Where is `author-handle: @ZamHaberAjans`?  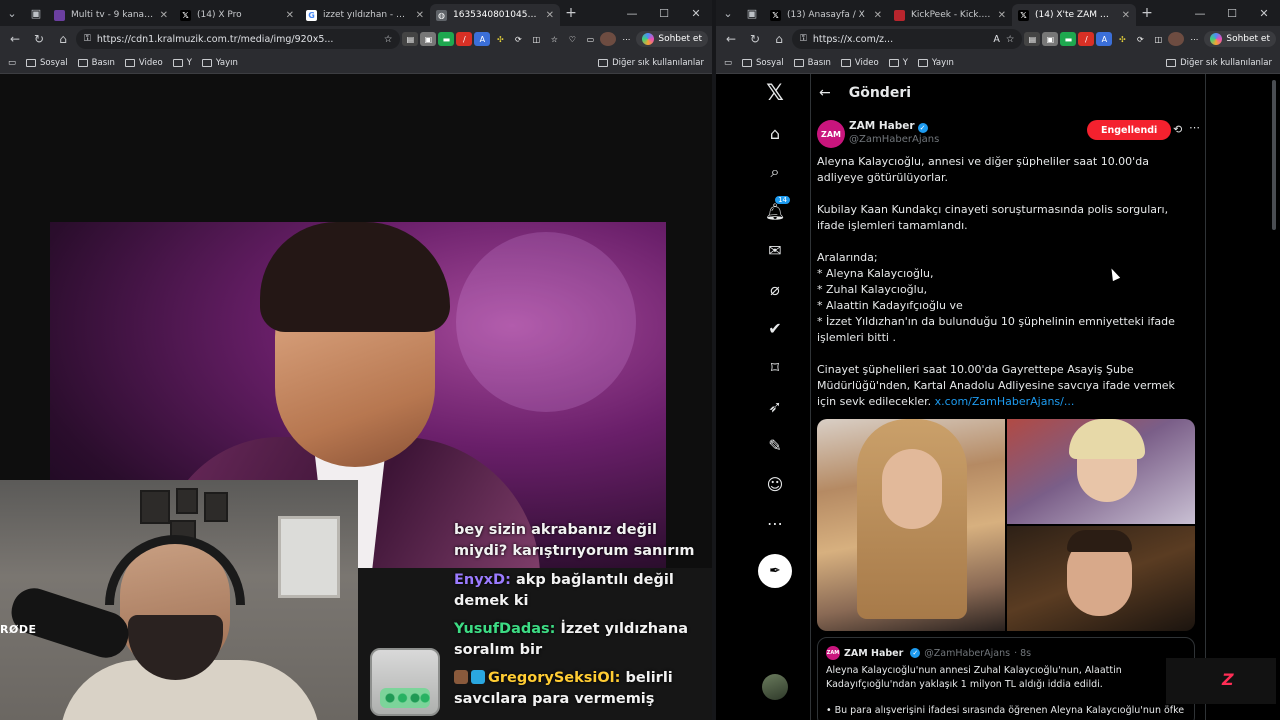 author-handle: @ZamHaberAjans is located at coordinates (894, 139).